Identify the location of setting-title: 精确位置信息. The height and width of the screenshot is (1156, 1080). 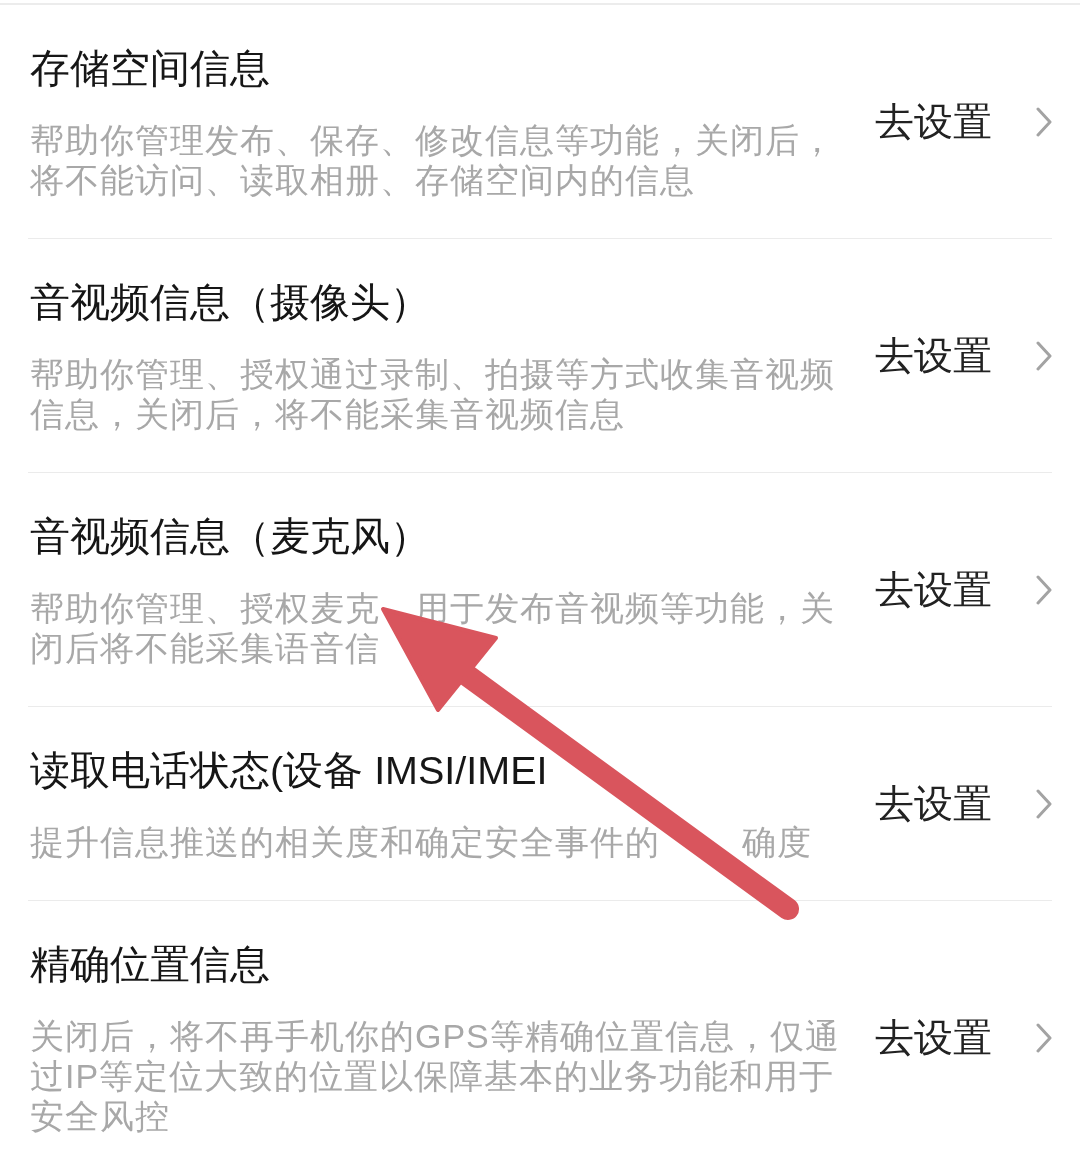
(150, 964).